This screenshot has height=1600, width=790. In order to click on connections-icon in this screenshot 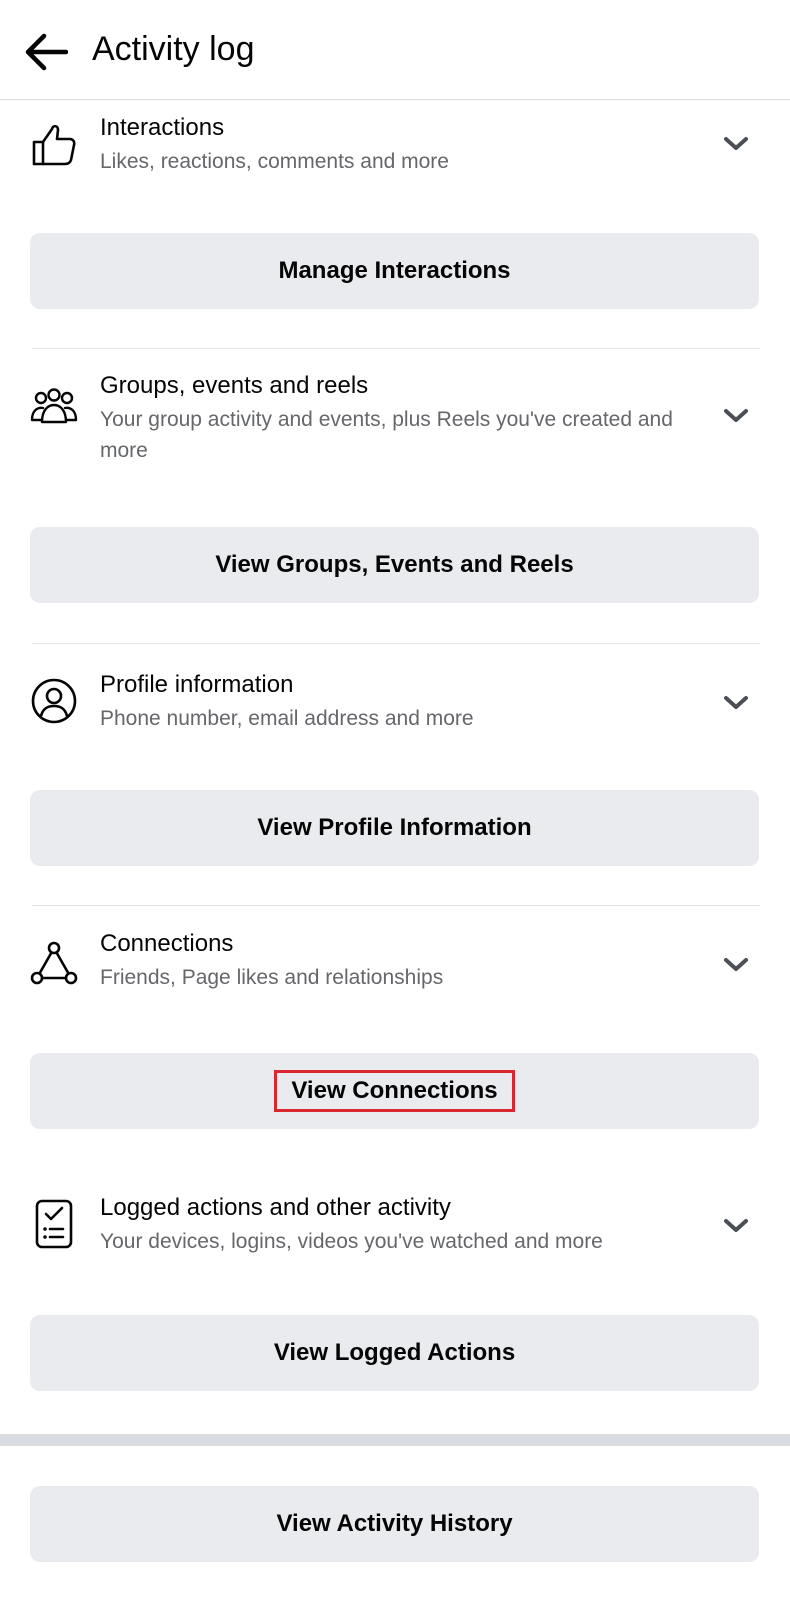, I will do `click(54, 963)`.